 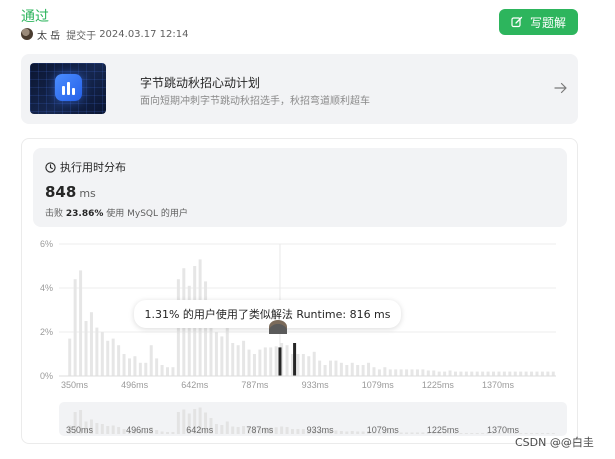 What do you see at coordinates (255, 385) in the screenshot?
I see `x-tick-label: 787ms` at bounding box center [255, 385].